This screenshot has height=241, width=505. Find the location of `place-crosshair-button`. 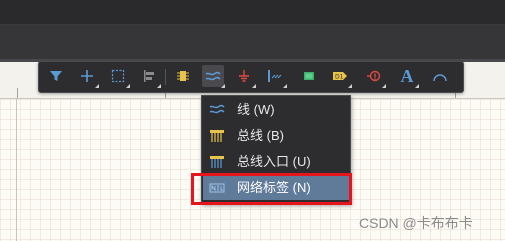

place-crosshair-button is located at coordinates (87, 76).